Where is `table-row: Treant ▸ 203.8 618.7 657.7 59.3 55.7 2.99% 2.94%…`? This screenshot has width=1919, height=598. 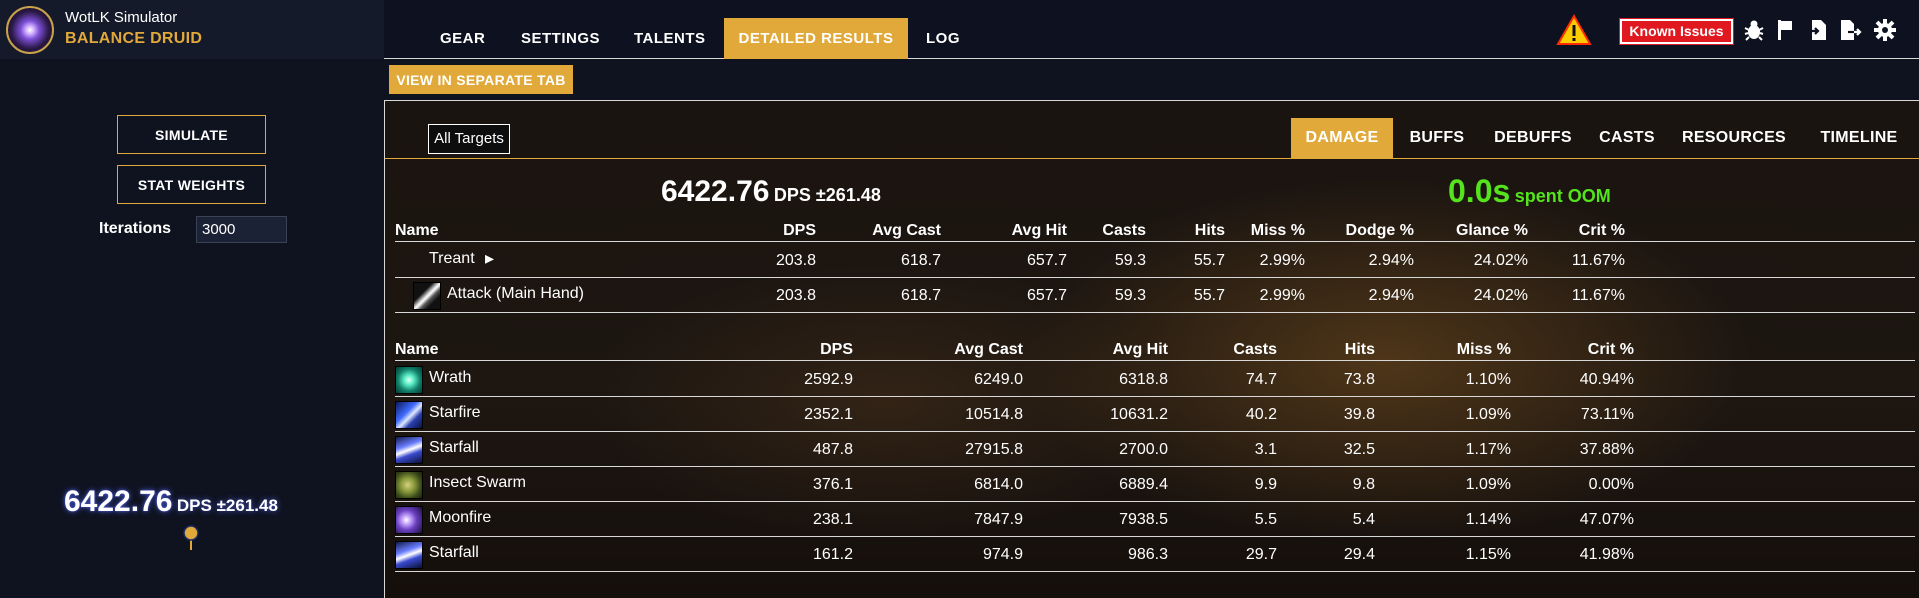
table-row: Treant ▸ 203.8 618.7 657.7 59.3 55.7 2.99% 2.94%… is located at coordinates (1155, 260).